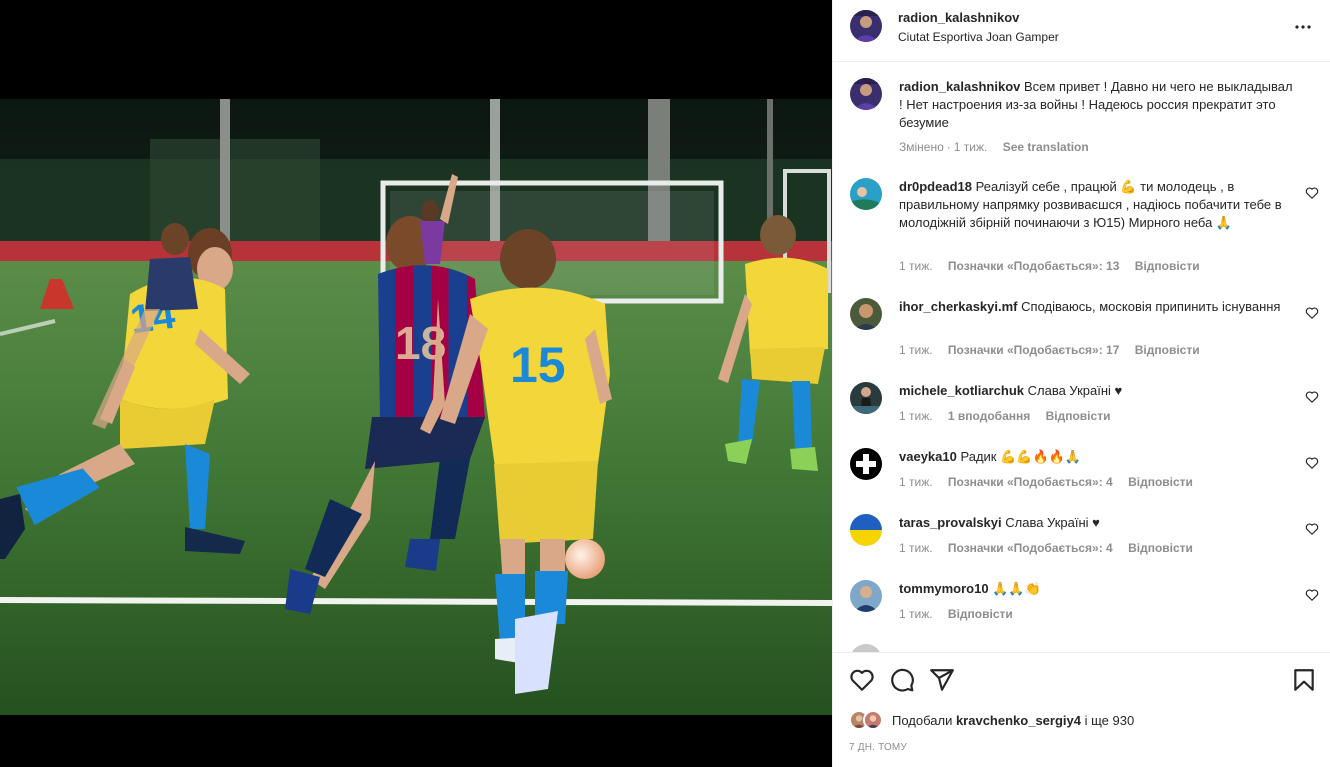  Describe the element at coordinates (944, 588) in the screenshot. I see `comment-username: tommymoro10` at that location.